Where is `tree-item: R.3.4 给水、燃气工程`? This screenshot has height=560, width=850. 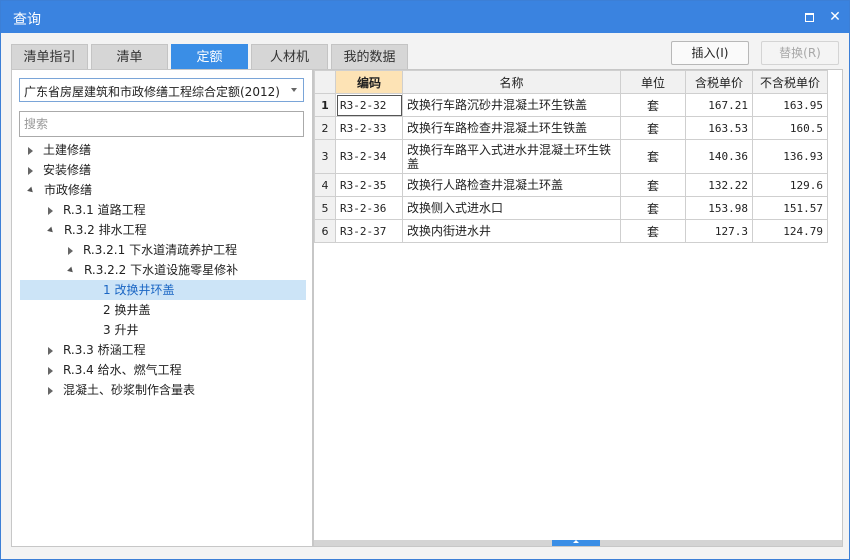
tree-item: R.3.4 给水、燃气工程 is located at coordinates (163, 370).